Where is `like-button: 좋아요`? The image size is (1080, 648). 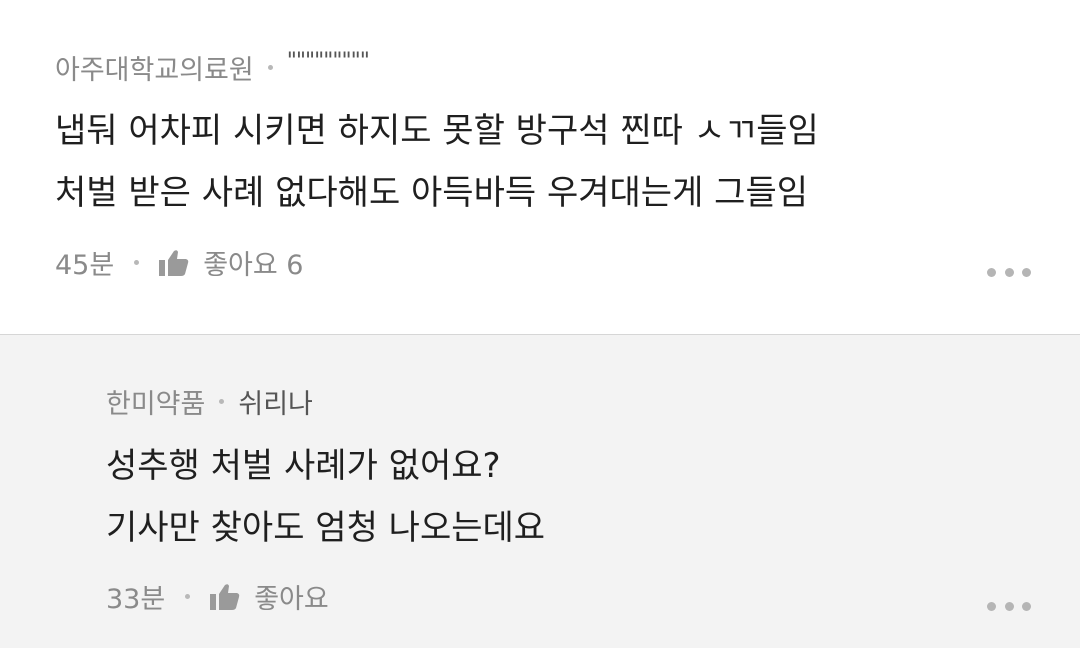
like-button: 좋아요 is located at coordinates (269, 596).